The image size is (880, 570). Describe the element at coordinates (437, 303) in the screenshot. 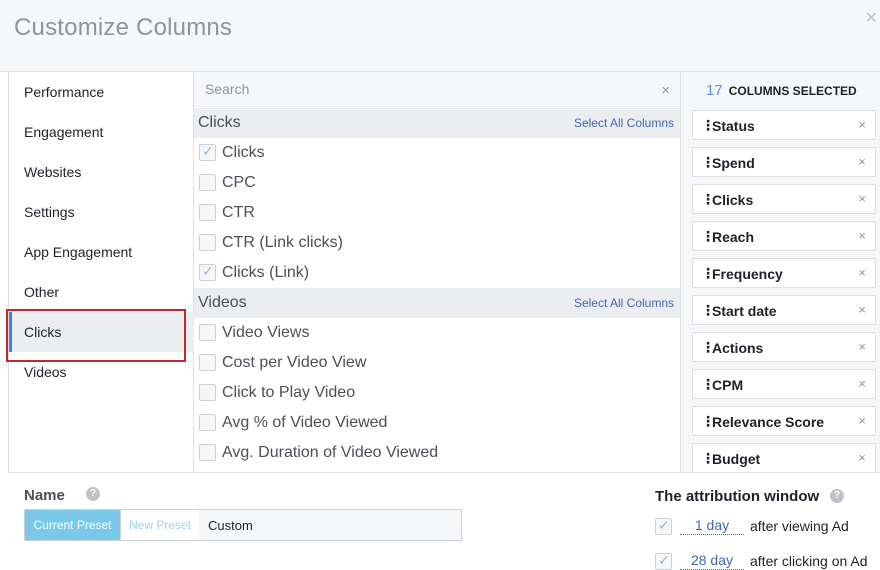

I see `section-header: Videos Select All Columns` at that location.